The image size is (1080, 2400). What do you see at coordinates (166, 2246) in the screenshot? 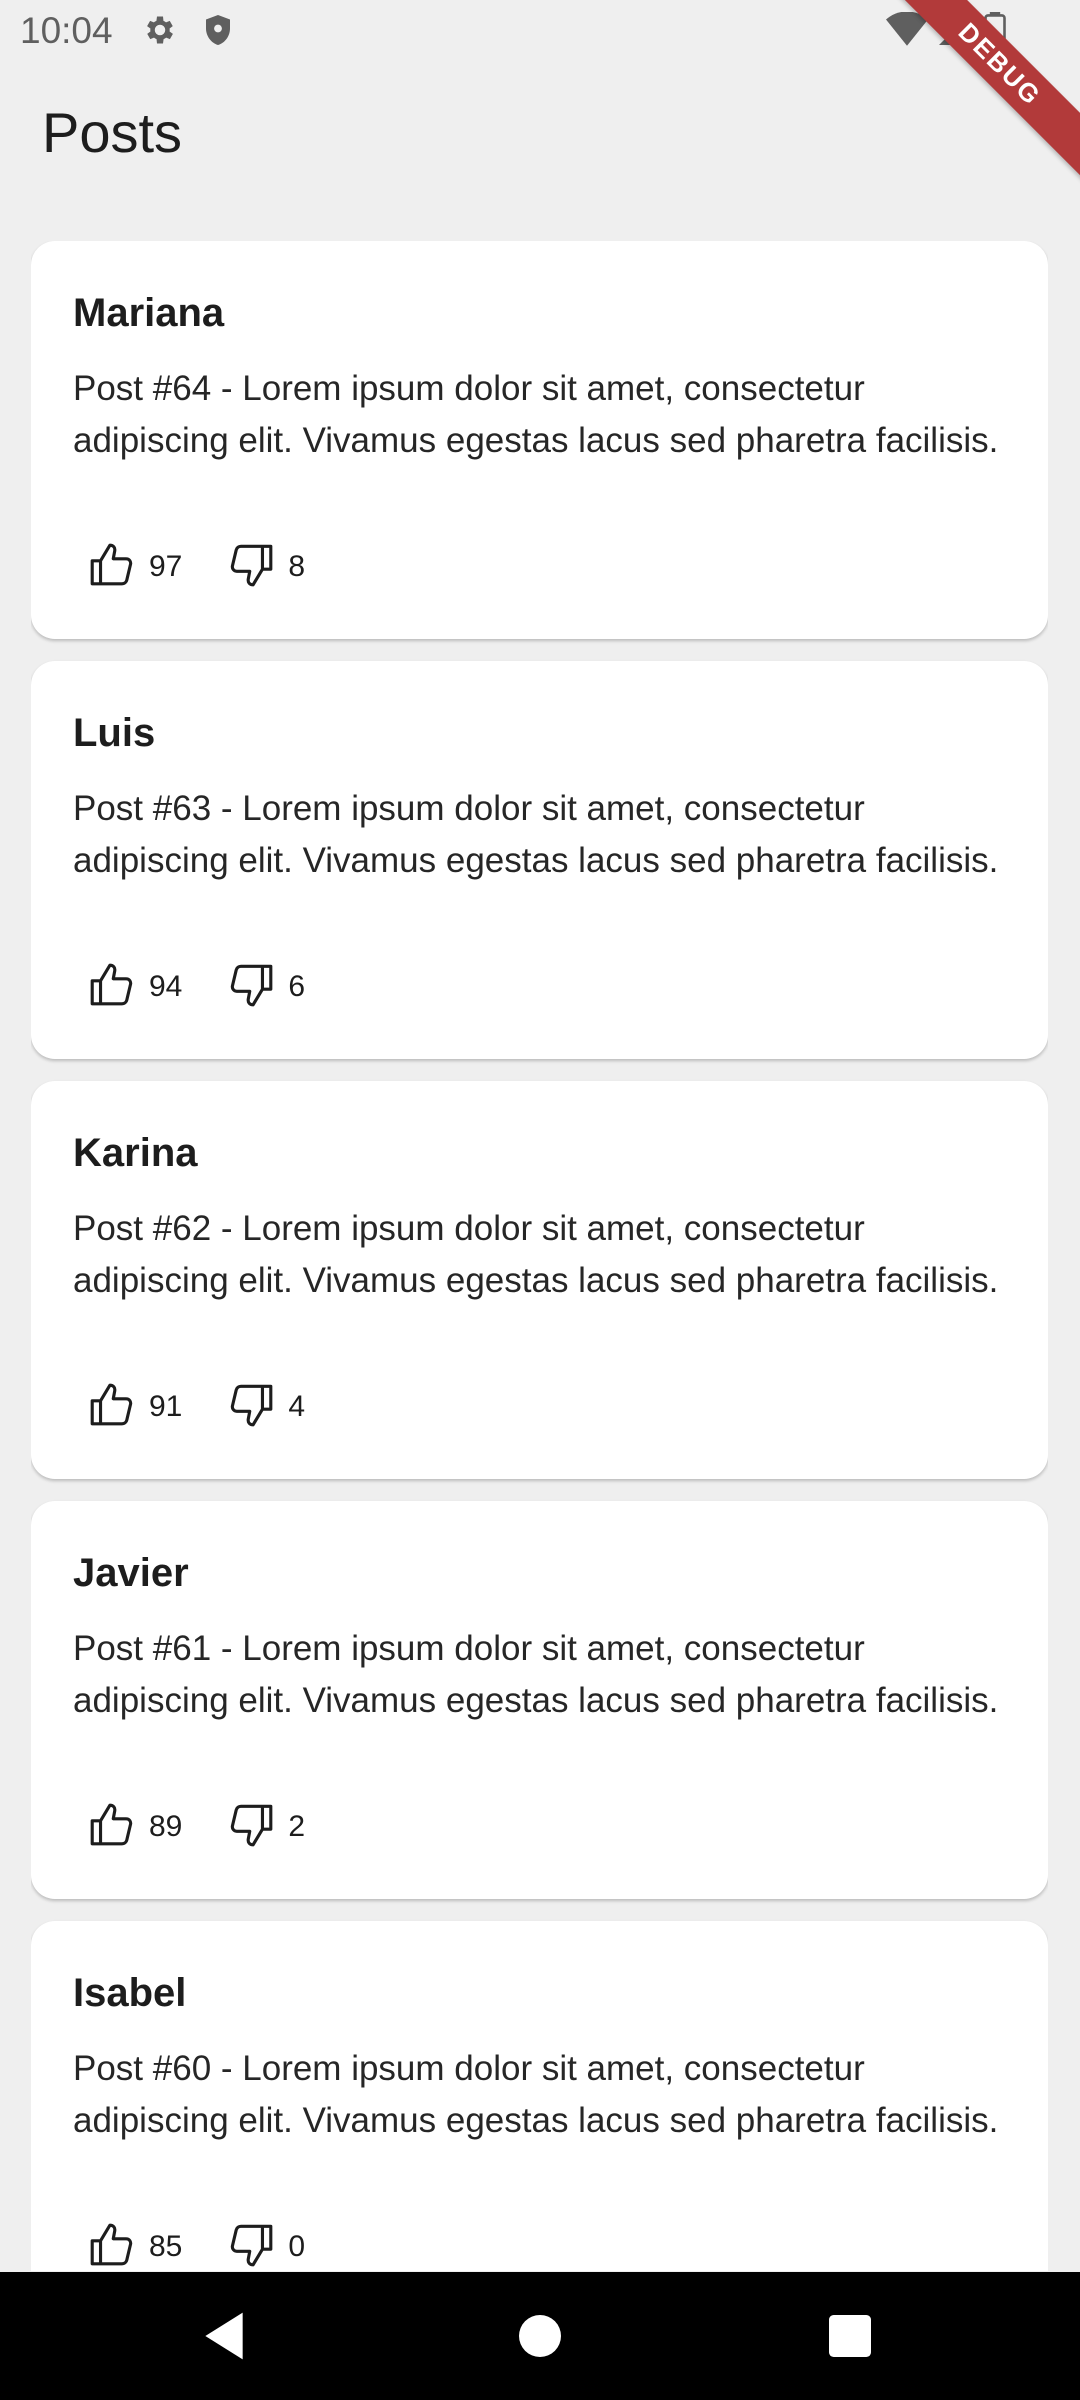
I see `like-count: 85` at bounding box center [166, 2246].